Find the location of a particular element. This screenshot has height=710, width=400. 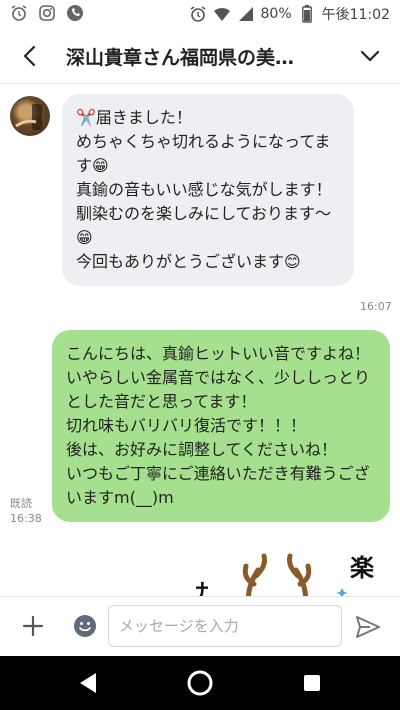

status-clock: 午後11:02 is located at coordinates (355, 15).